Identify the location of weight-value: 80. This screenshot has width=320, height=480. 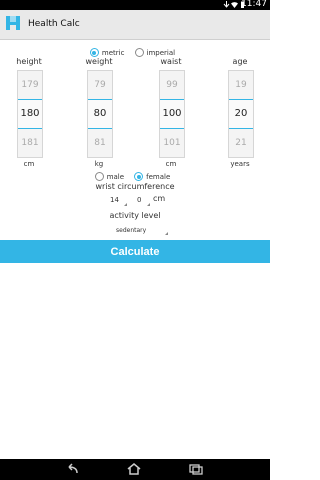
(100, 114).